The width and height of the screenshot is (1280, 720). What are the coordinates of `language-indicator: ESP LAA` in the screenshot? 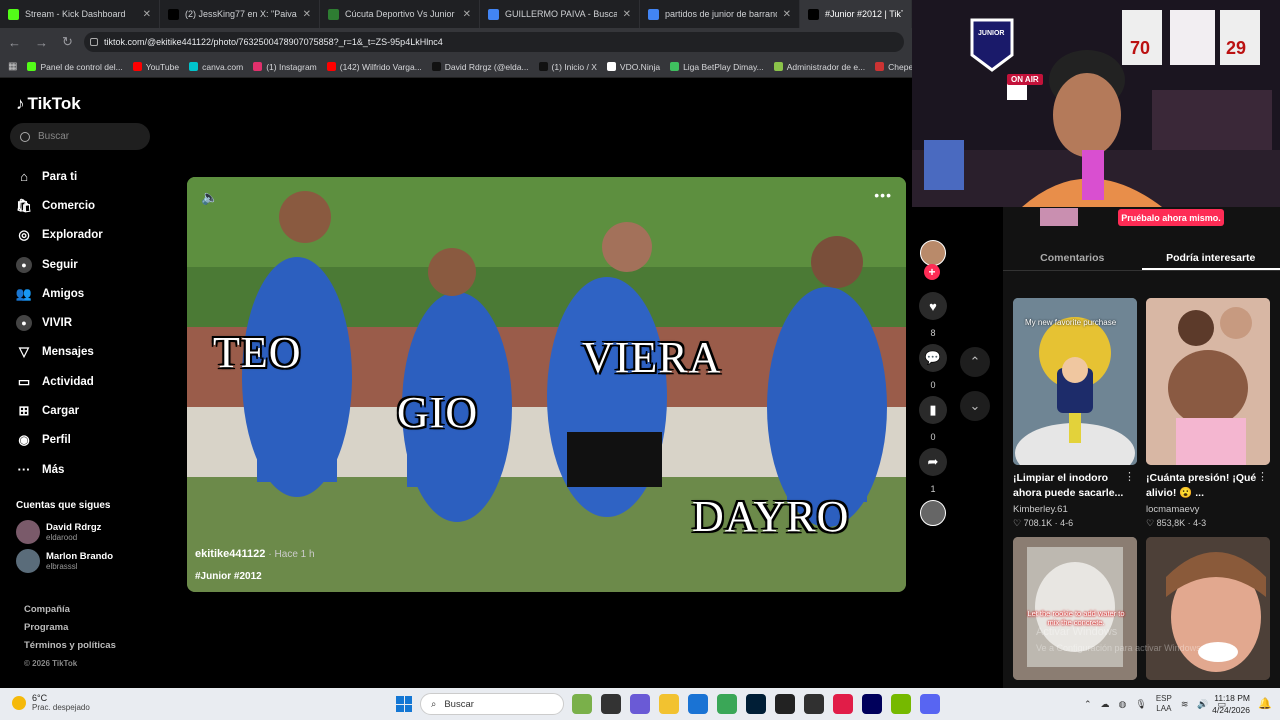 It's located at (1164, 704).